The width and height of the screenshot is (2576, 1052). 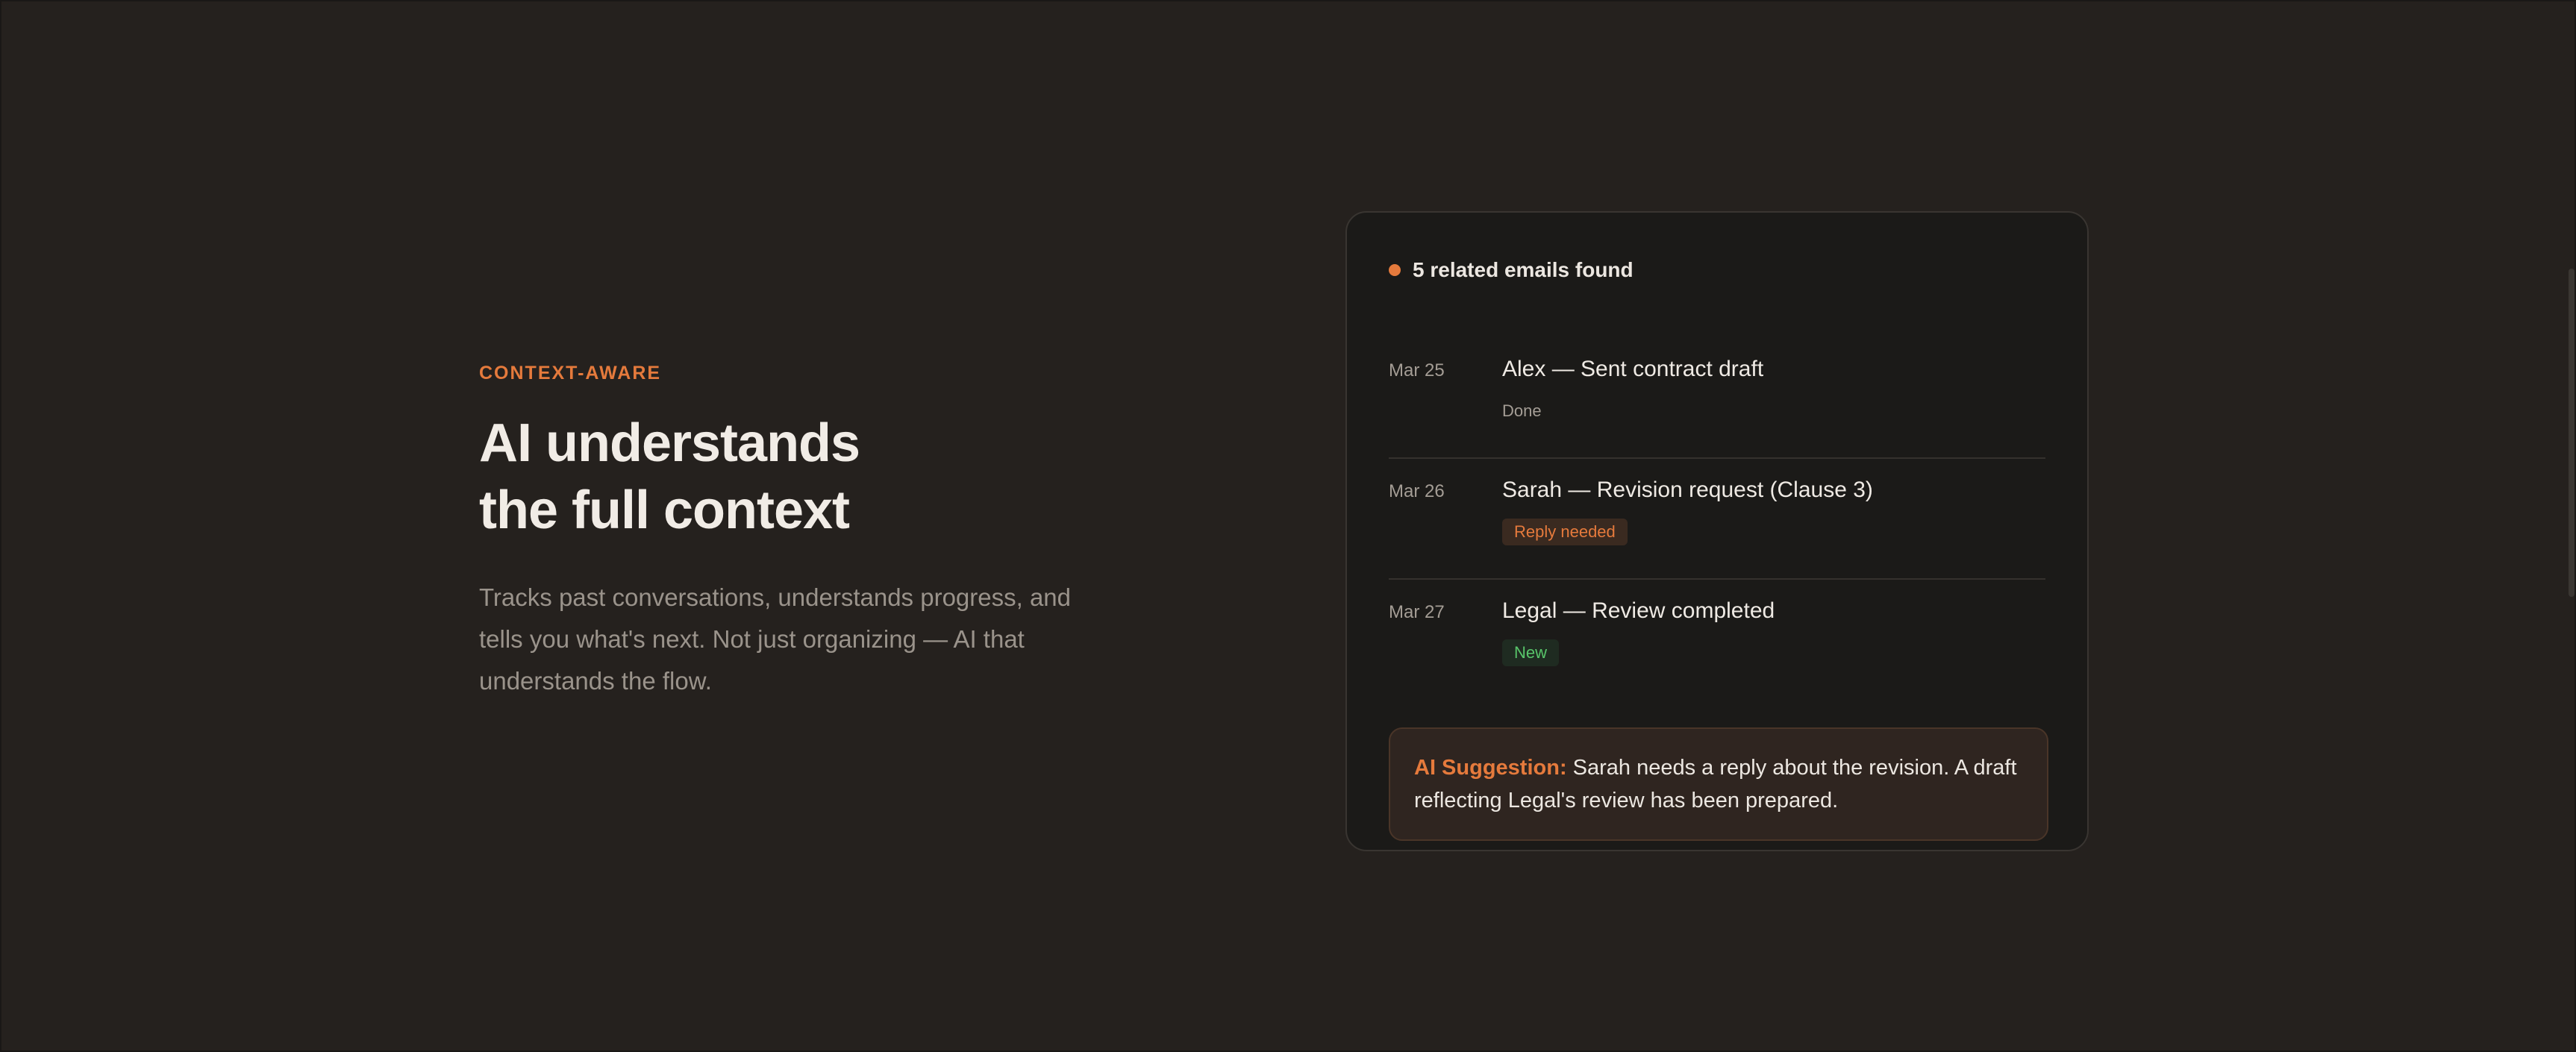 What do you see at coordinates (1687, 490) in the screenshot?
I see `email-subject: Sarah — Revision request (Clause 3)` at bounding box center [1687, 490].